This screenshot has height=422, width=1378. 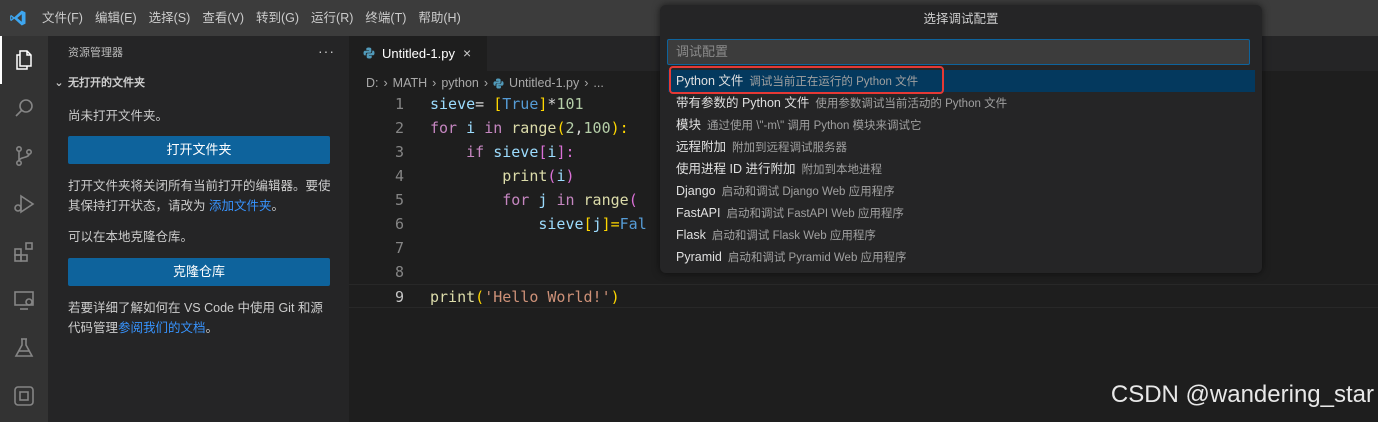 I want to click on option-description: 启动和调试 Pyramid Web 应用程序, so click(x=817, y=258).